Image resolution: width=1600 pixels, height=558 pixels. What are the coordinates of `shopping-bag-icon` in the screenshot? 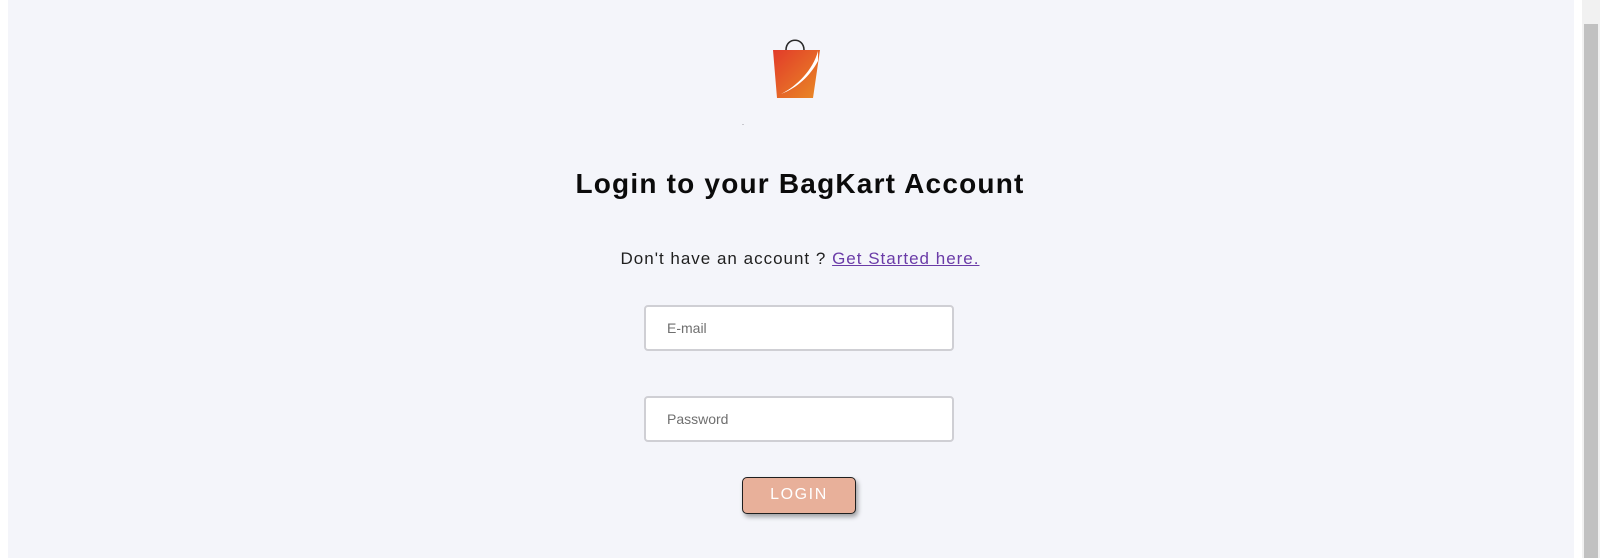 It's located at (796, 68).